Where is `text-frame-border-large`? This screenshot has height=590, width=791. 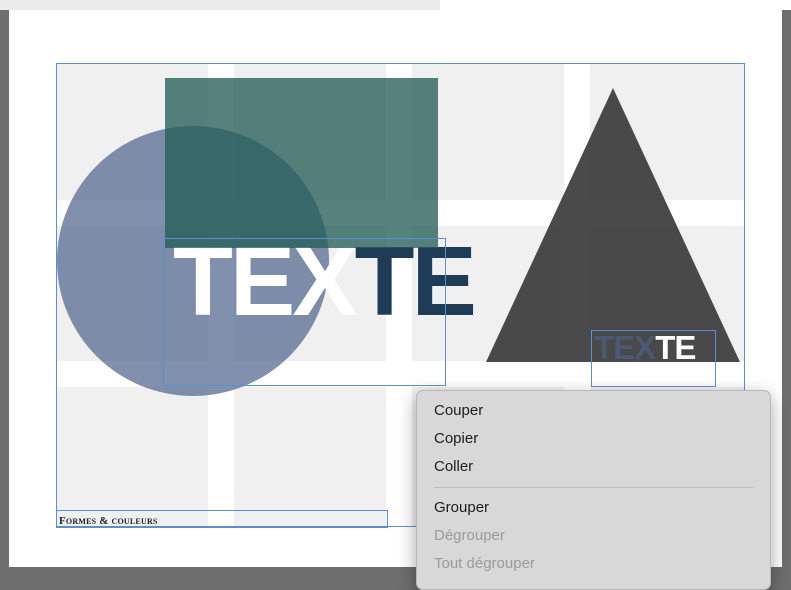
text-frame-border-large is located at coordinates (304, 312).